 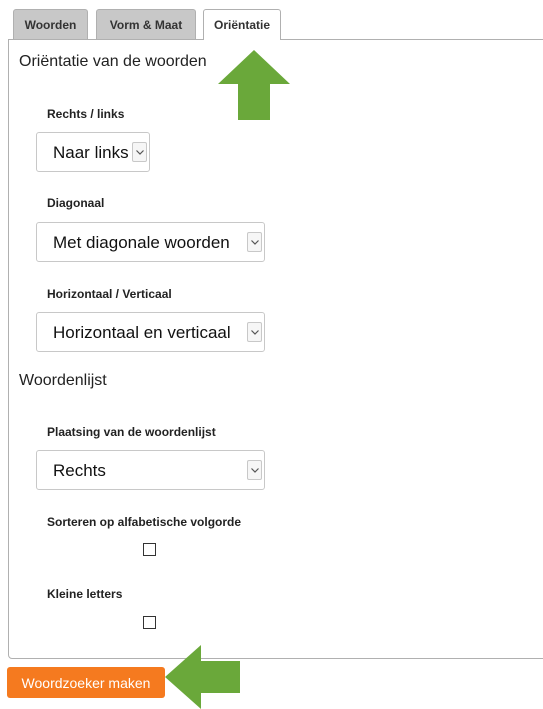 I want to click on diagonal-select: Met diagonale woorden, so click(x=150, y=242).